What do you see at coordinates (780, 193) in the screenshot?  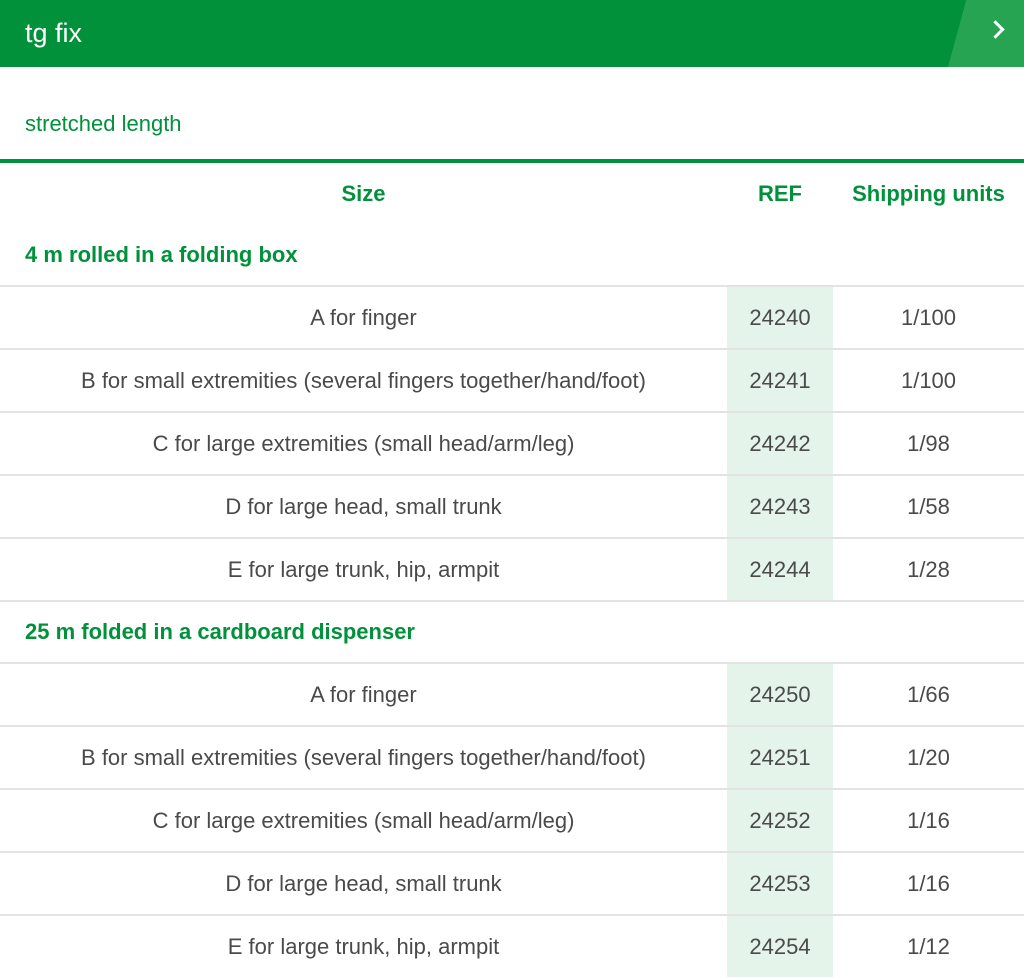 I see `column-header-ref: REF` at bounding box center [780, 193].